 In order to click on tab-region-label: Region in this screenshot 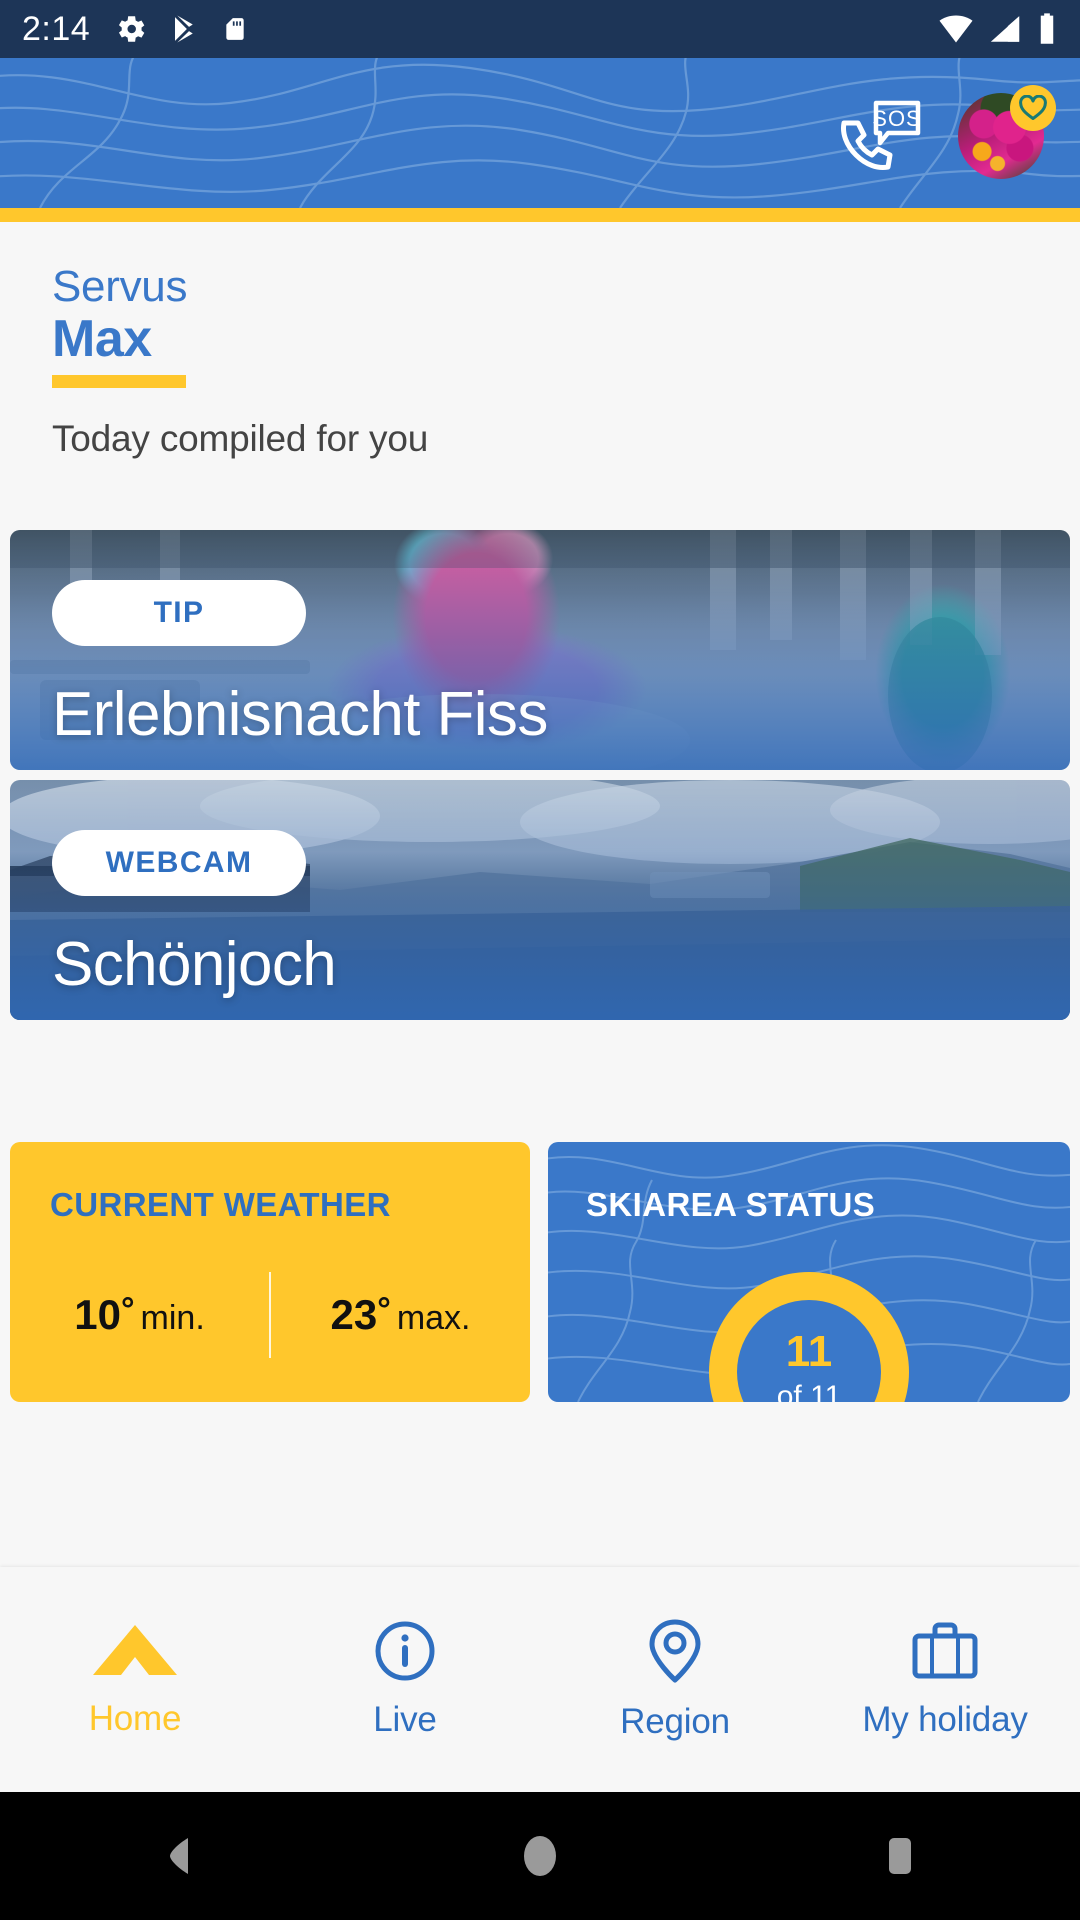, I will do `click(675, 1721)`.